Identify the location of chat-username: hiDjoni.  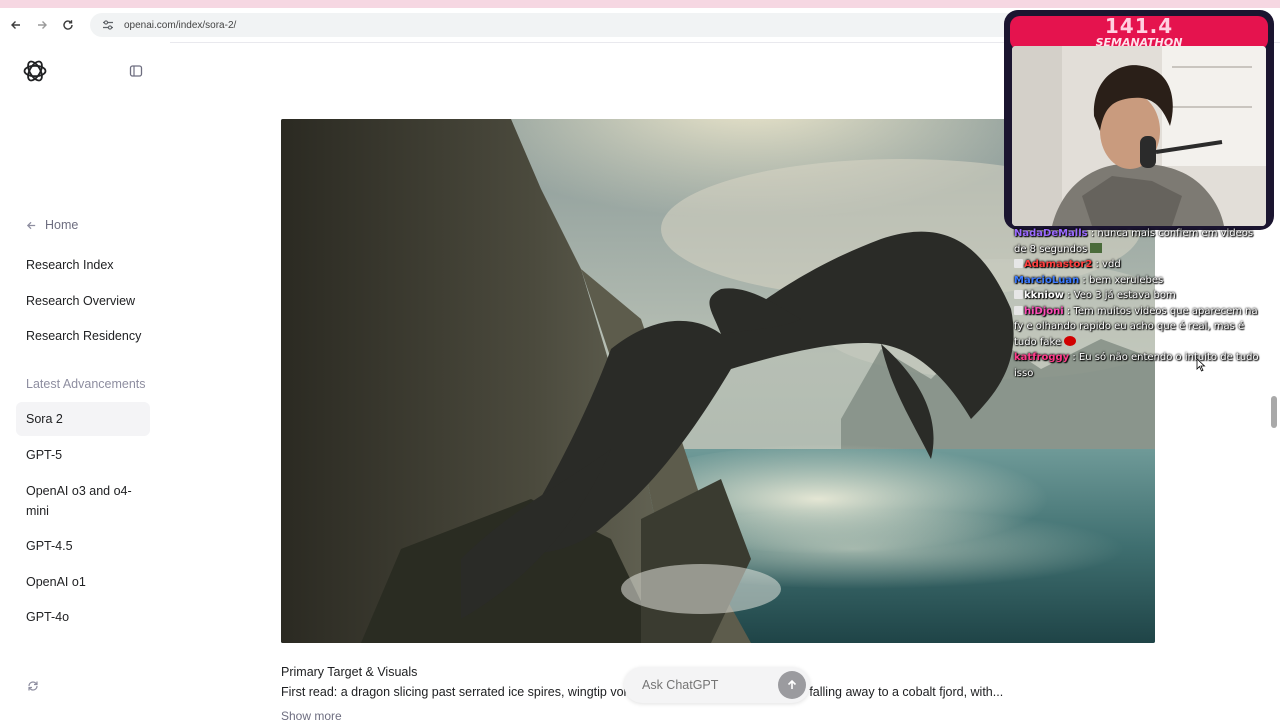
(1044, 311).